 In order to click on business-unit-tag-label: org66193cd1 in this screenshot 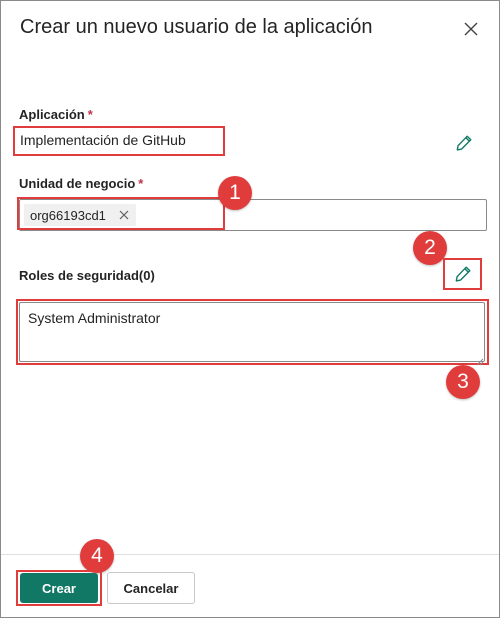, I will do `click(68, 215)`.